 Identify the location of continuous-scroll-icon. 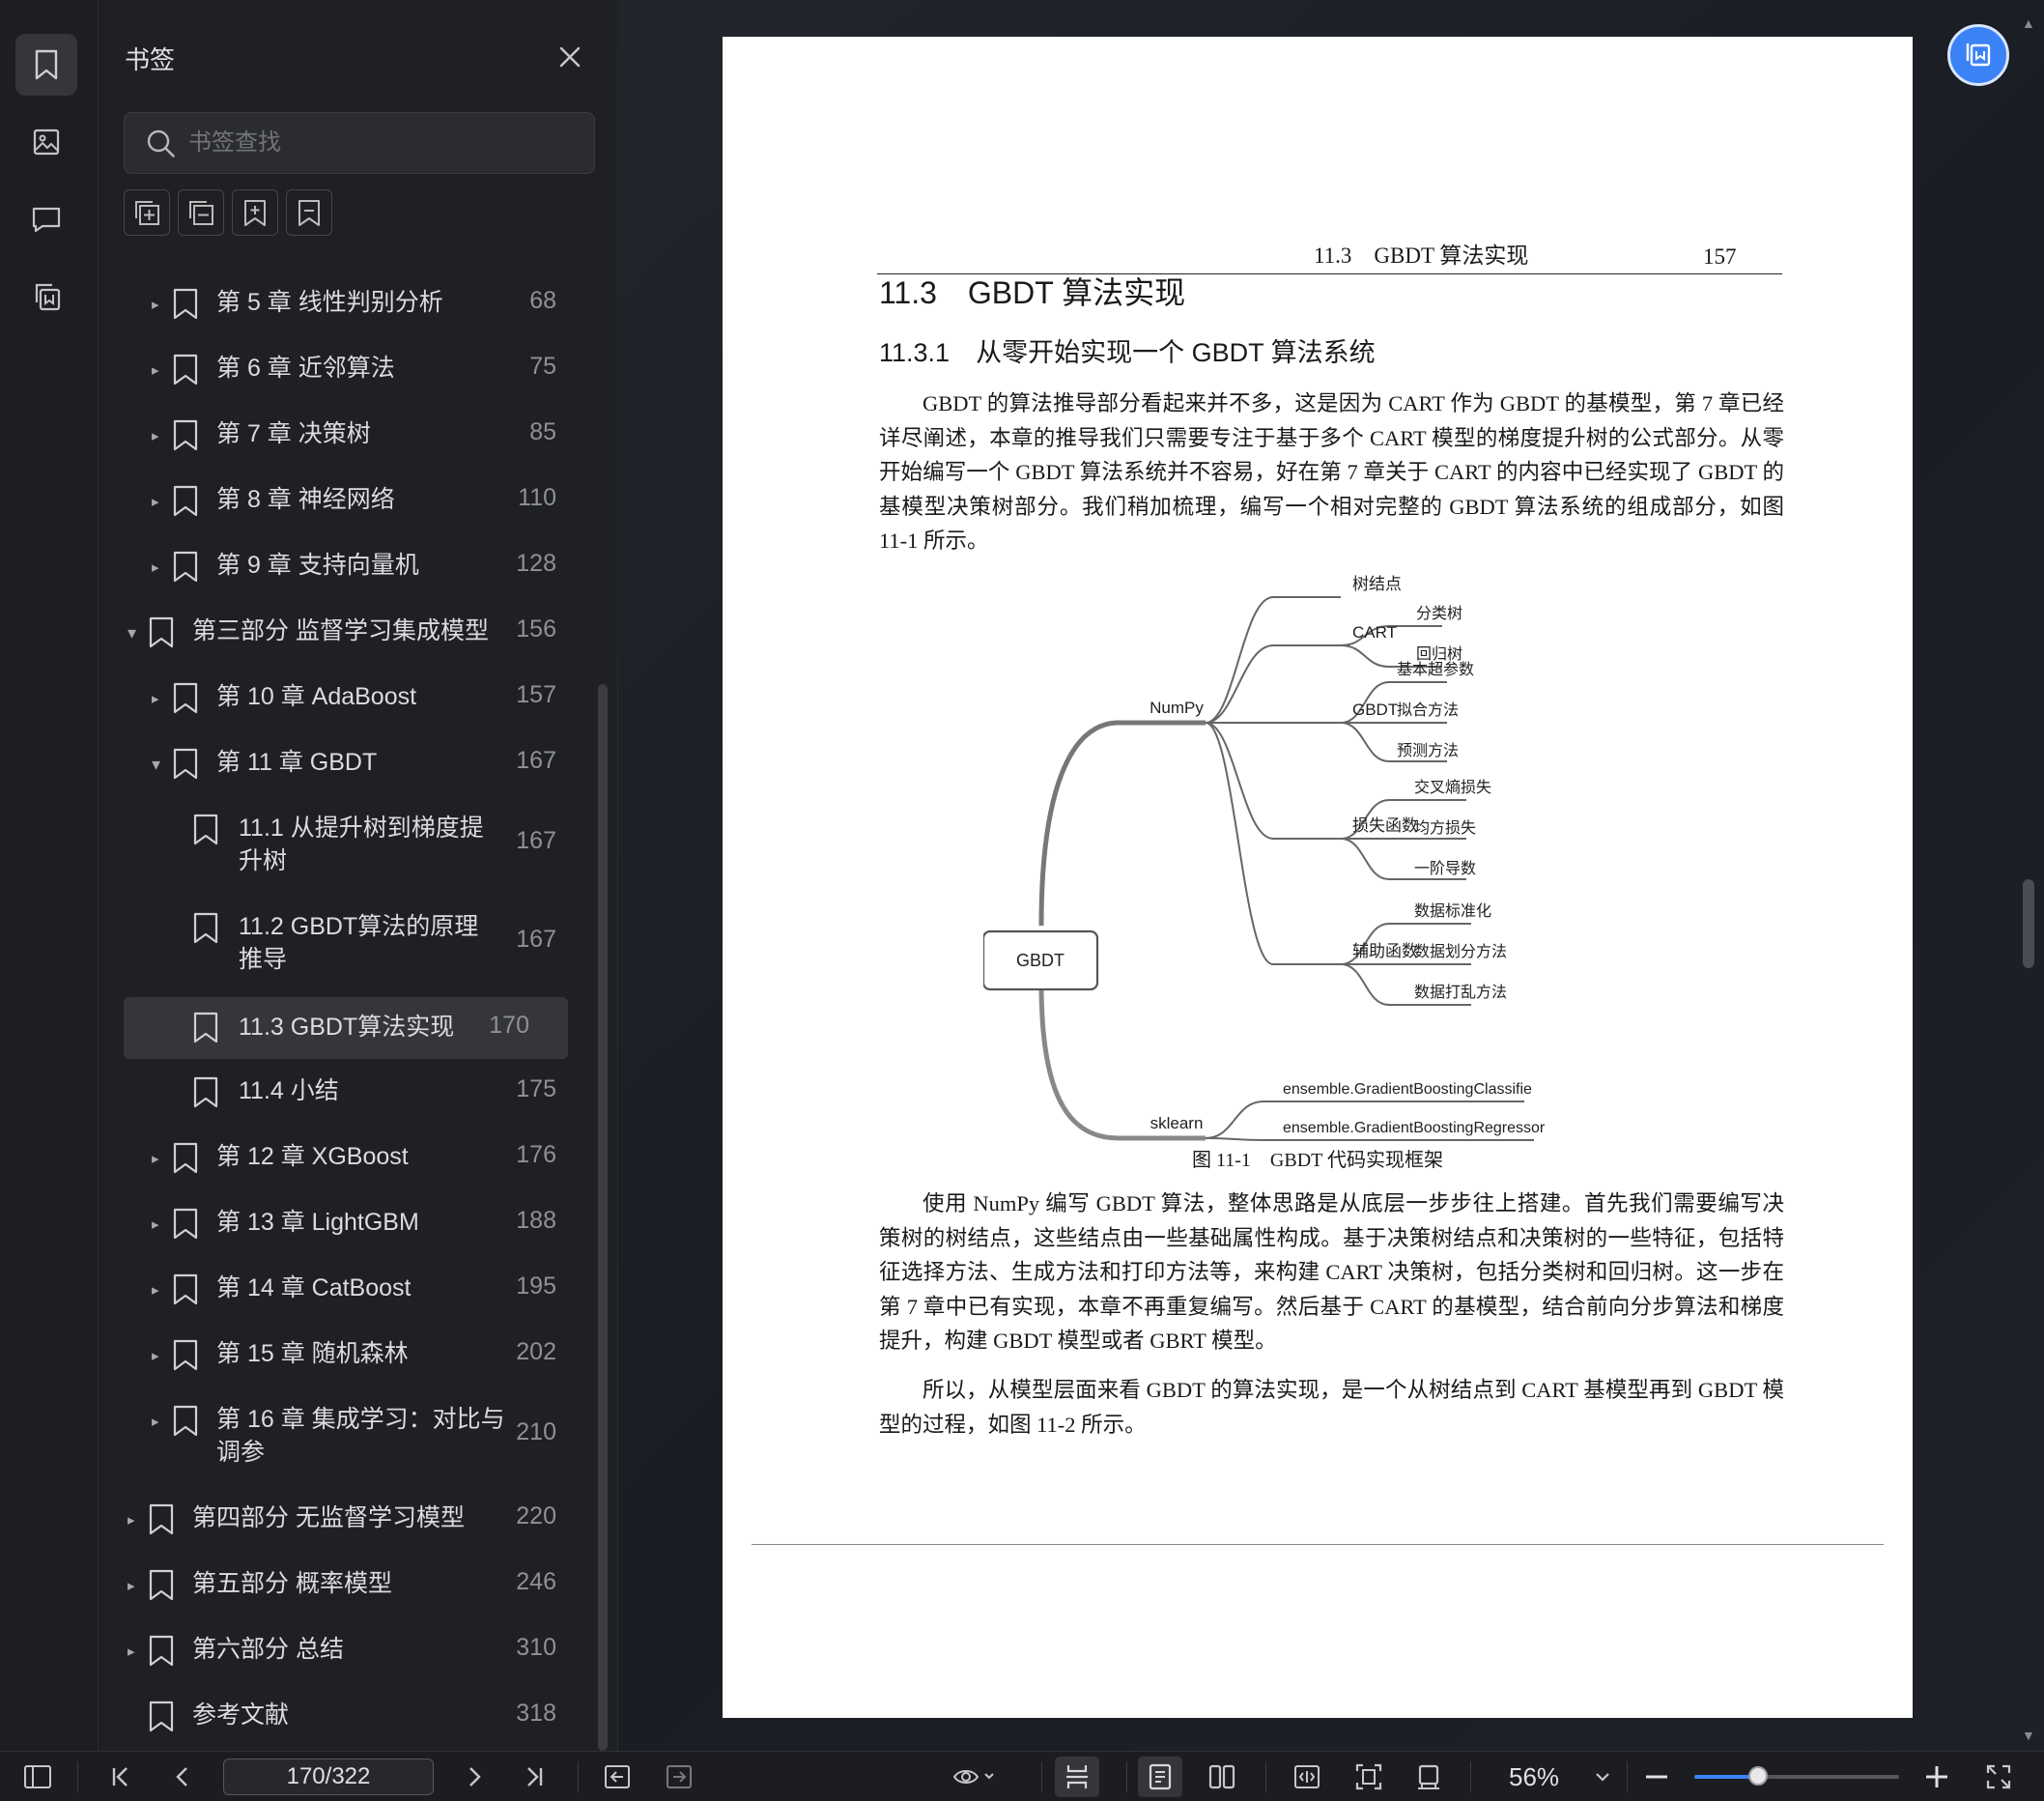
(1077, 1777).